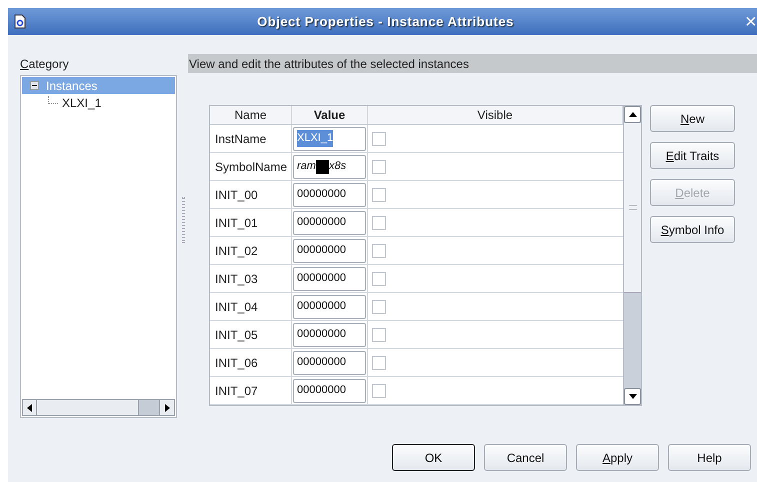 The height and width of the screenshot is (482, 757). Describe the element at coordinates (24, 64) in the screenshot. I see `mnemonic-letter: C` at that location.